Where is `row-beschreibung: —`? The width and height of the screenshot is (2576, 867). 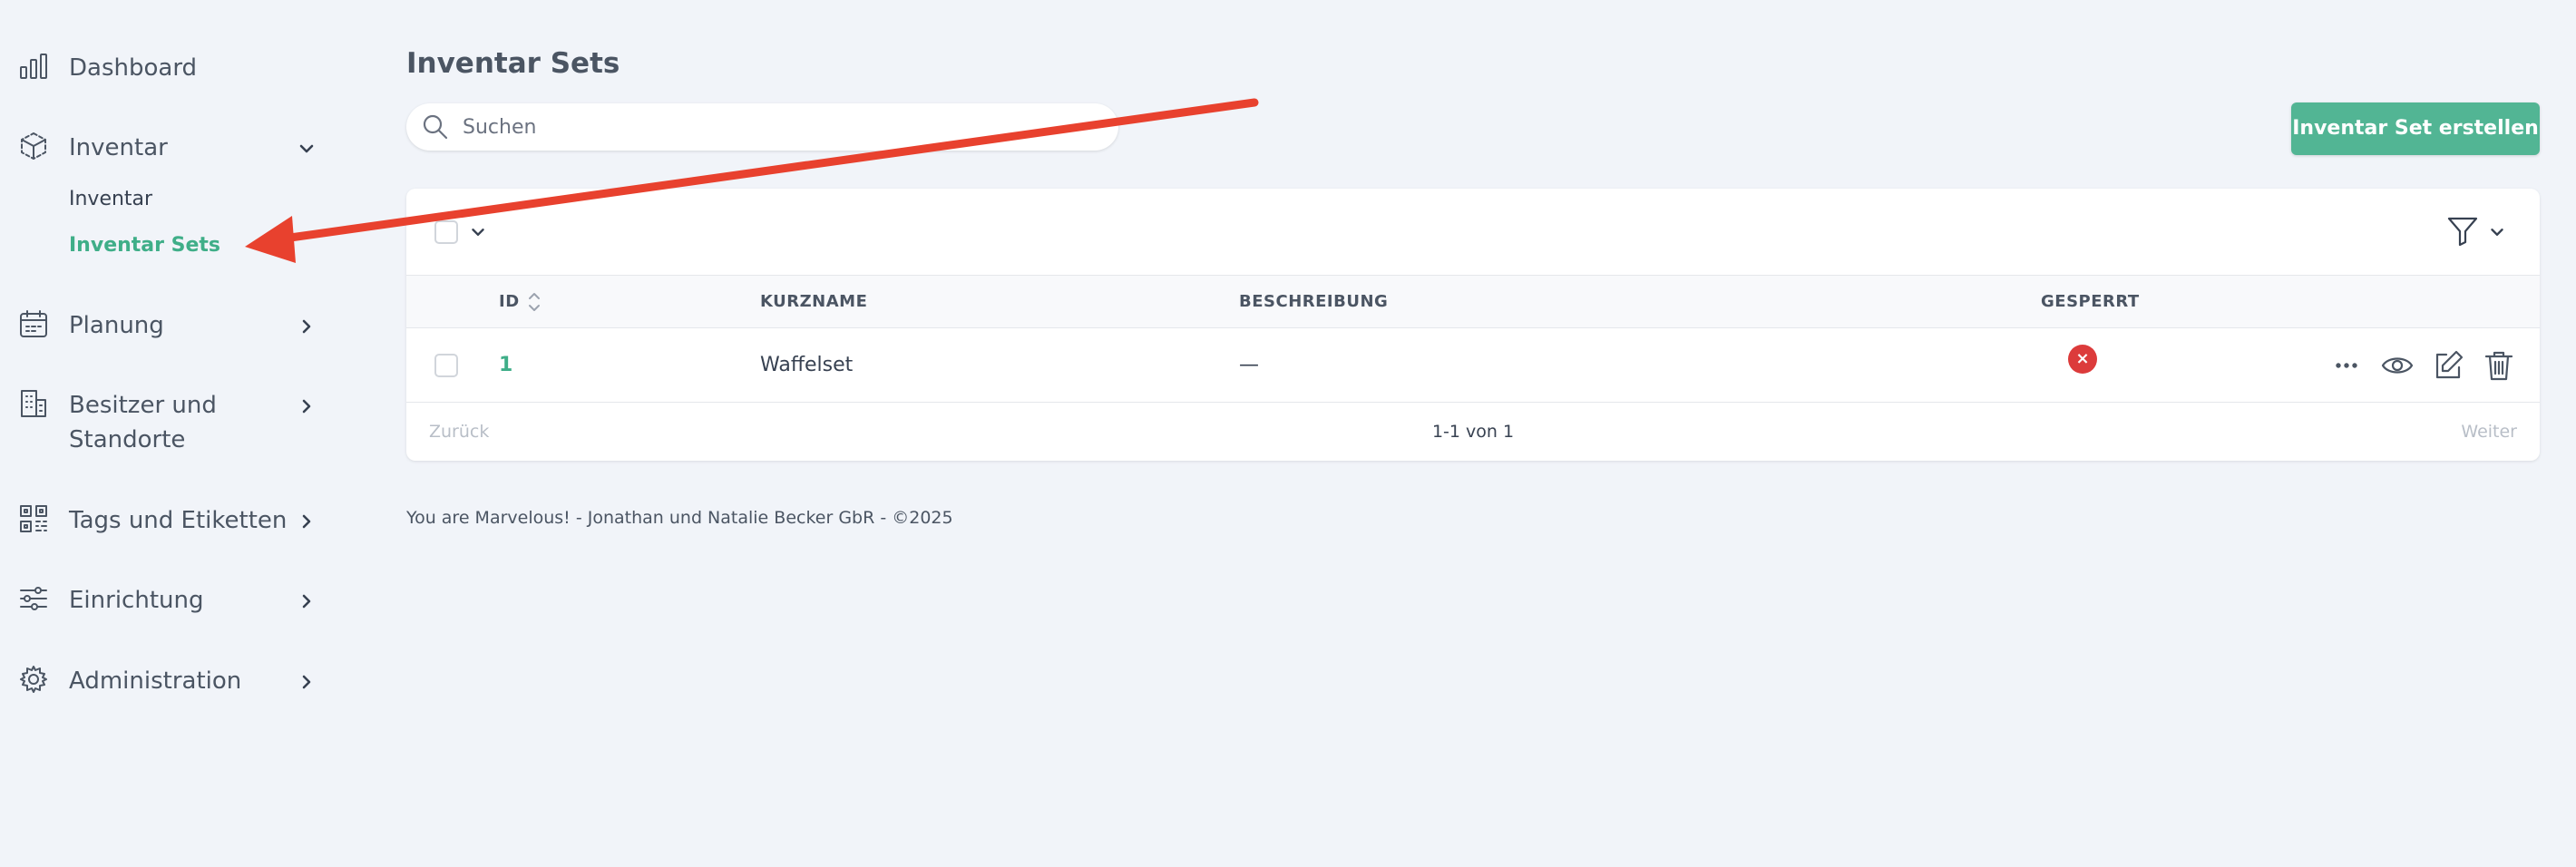 row-beschreibung: — is located at coordinates (1249, 365).